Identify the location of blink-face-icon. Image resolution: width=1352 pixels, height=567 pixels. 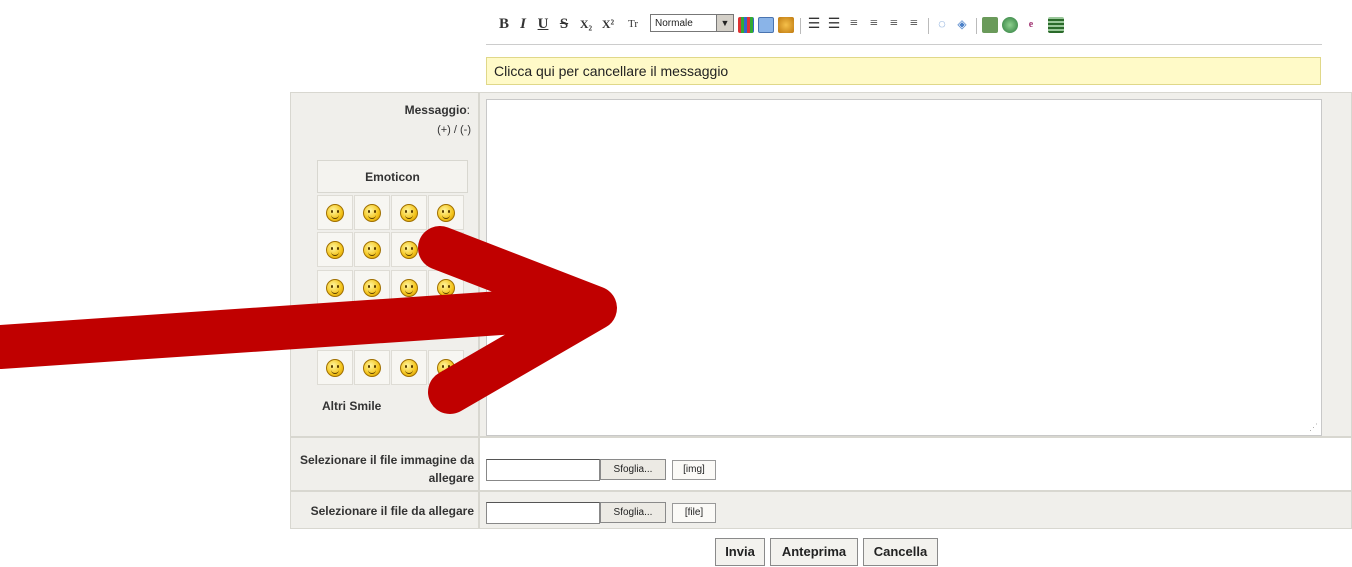
(446, 249).